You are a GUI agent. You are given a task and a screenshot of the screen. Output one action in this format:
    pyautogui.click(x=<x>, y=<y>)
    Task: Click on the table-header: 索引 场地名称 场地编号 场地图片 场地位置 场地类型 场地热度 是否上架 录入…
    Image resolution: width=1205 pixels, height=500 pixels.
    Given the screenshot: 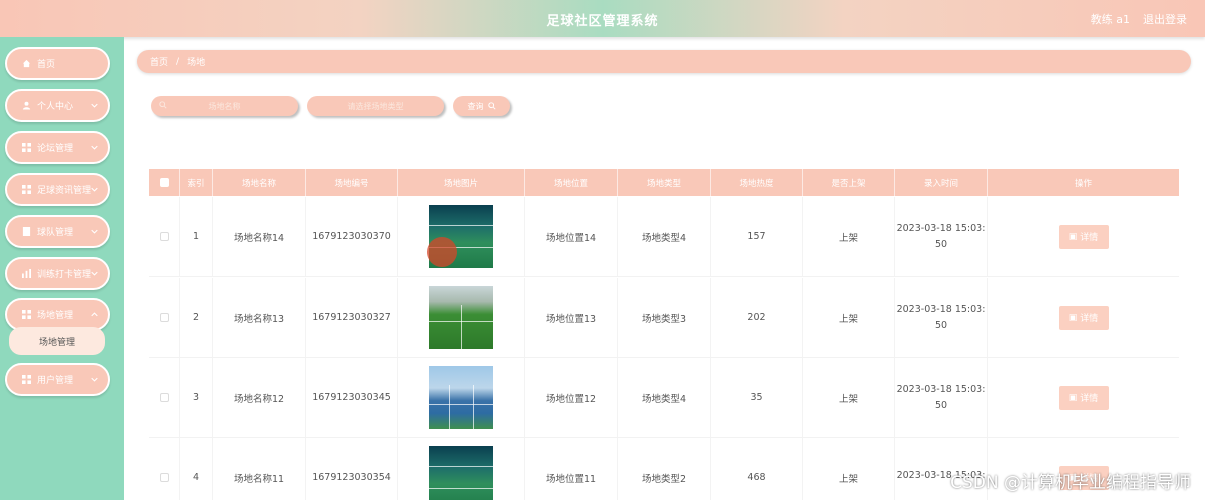 What is the action you would take?
    pyautogui.click(x=664, y=182)
    